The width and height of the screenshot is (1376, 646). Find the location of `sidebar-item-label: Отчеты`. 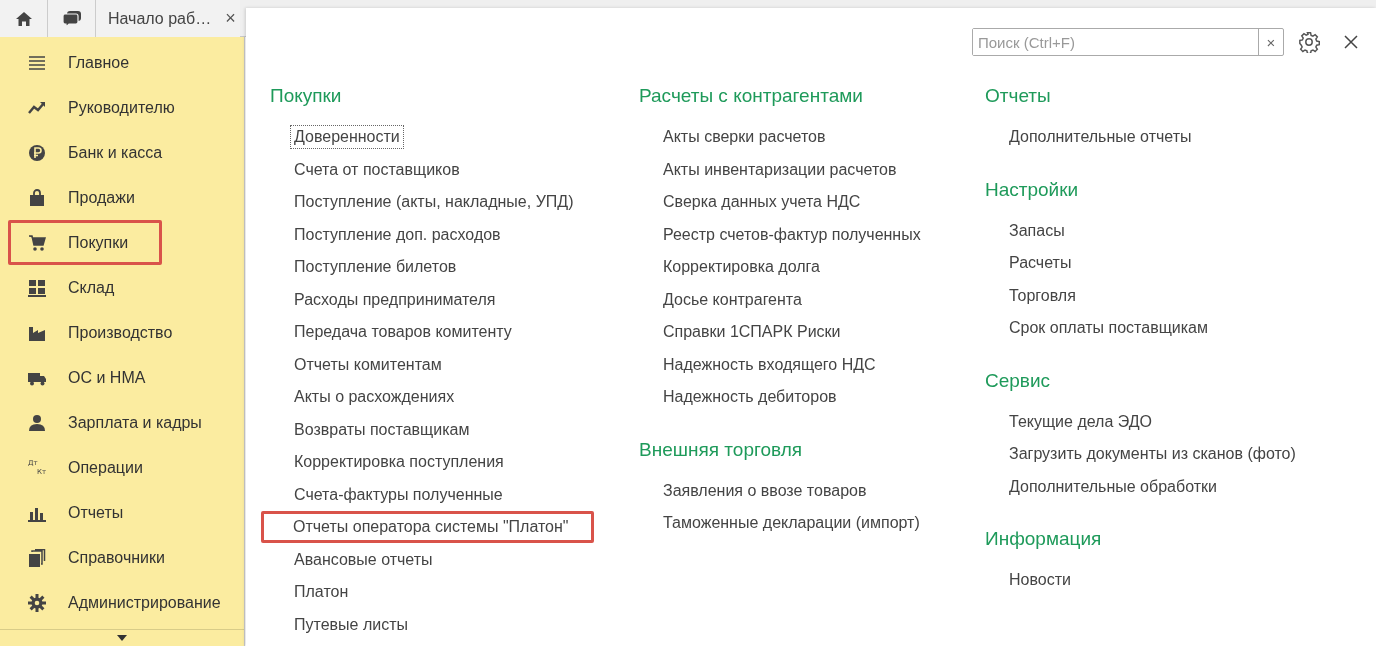

sidebar-item-label: Отчеты is located at coordinates (96, 512).